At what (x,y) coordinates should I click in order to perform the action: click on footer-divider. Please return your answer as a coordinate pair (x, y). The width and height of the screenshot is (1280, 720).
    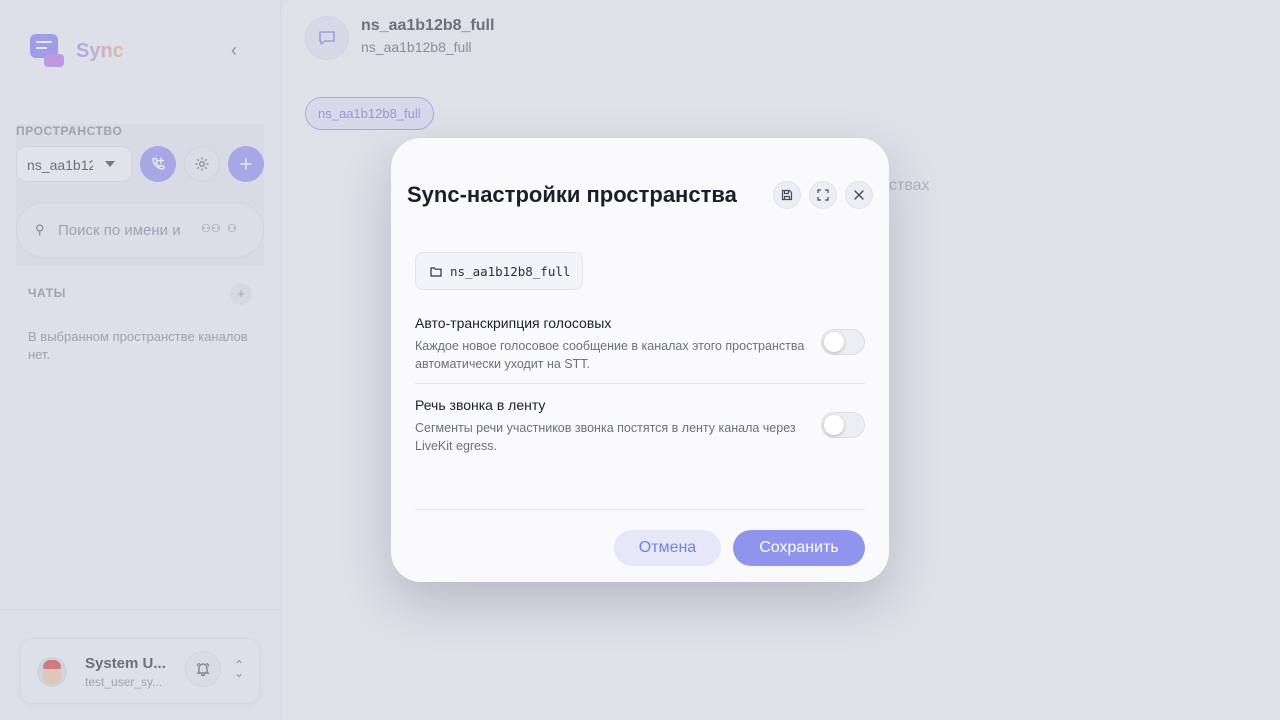
    Looking at the image, I should click on (640, 509).